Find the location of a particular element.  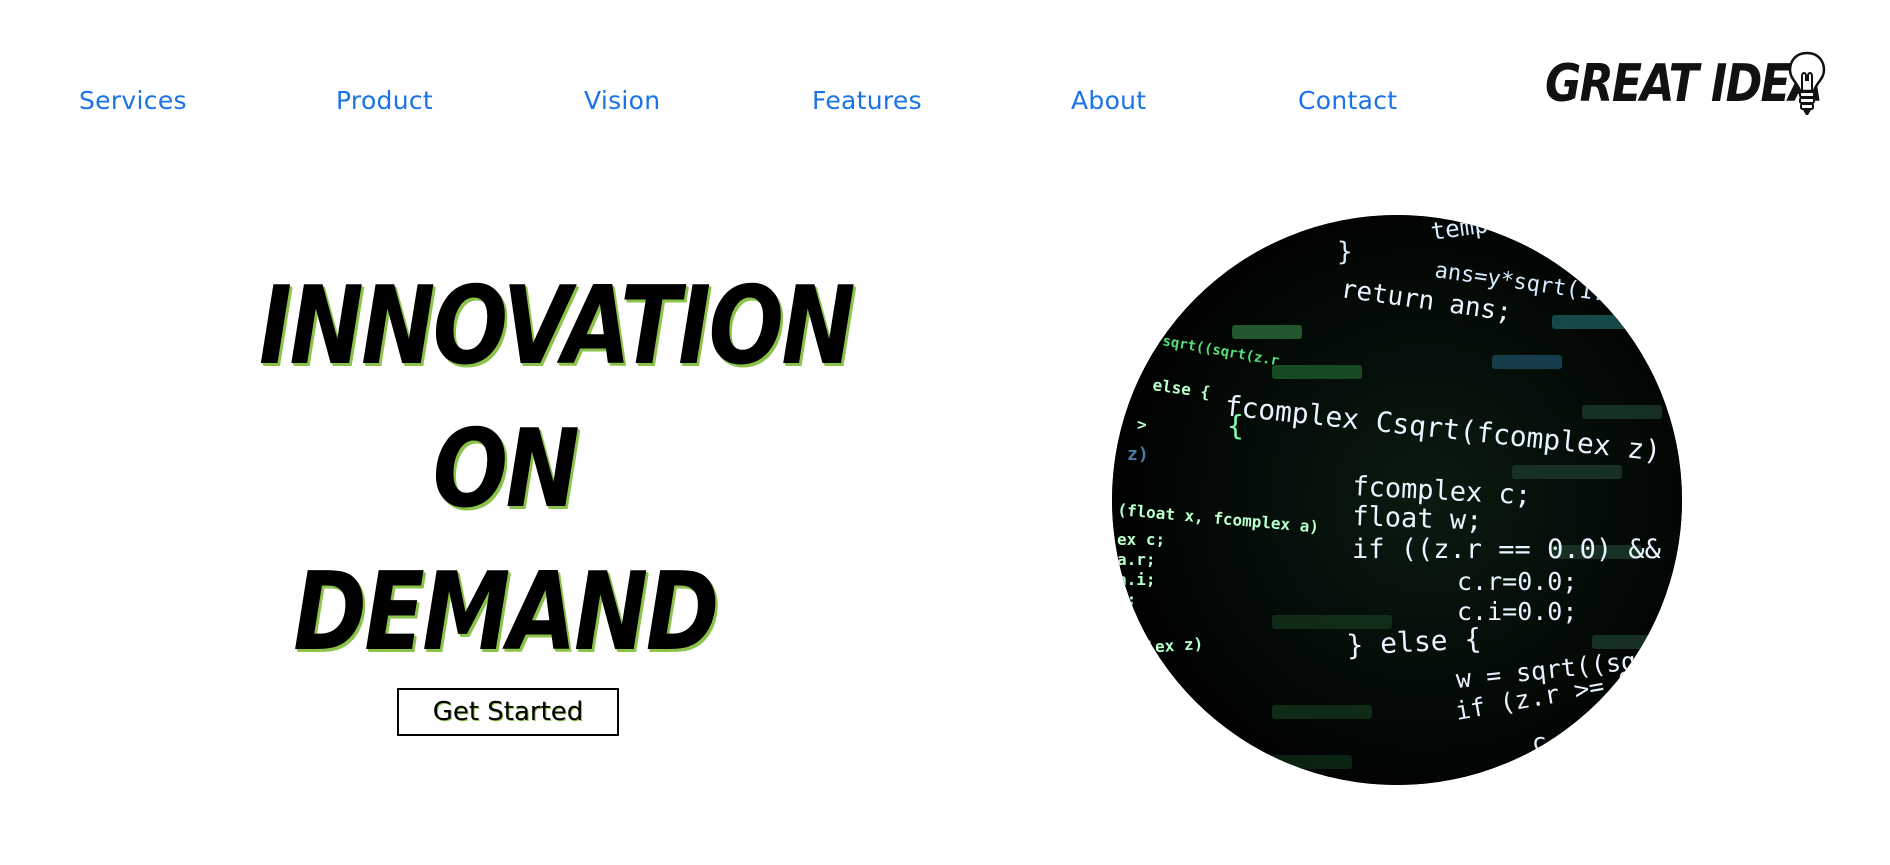

code-side-line: a.i; is located at coordinates (1136, 579).